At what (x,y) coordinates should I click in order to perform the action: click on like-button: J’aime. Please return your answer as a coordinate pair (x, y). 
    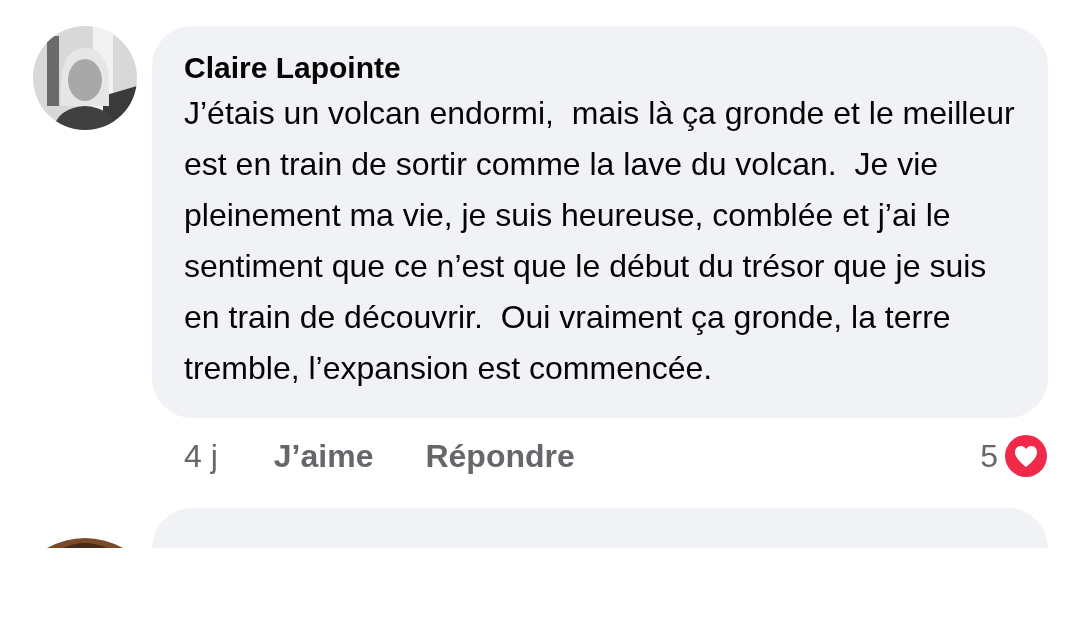
    Looking at the image, I should click on (323, 456).